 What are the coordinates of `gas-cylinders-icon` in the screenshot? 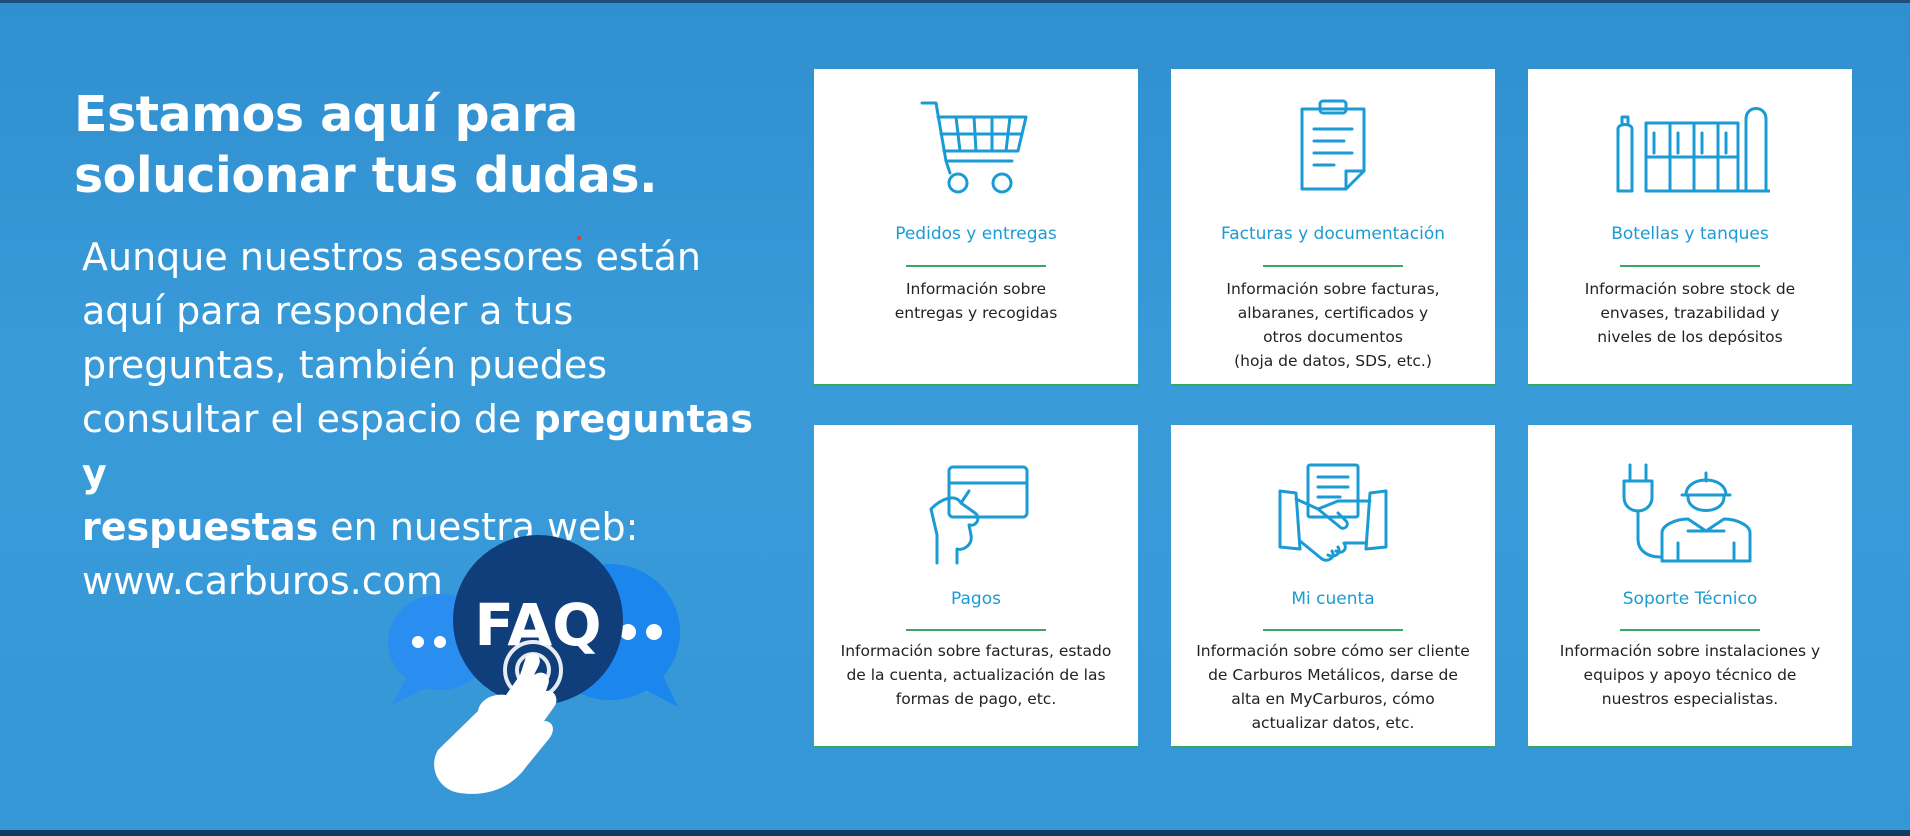 It's located at (1690, 150).